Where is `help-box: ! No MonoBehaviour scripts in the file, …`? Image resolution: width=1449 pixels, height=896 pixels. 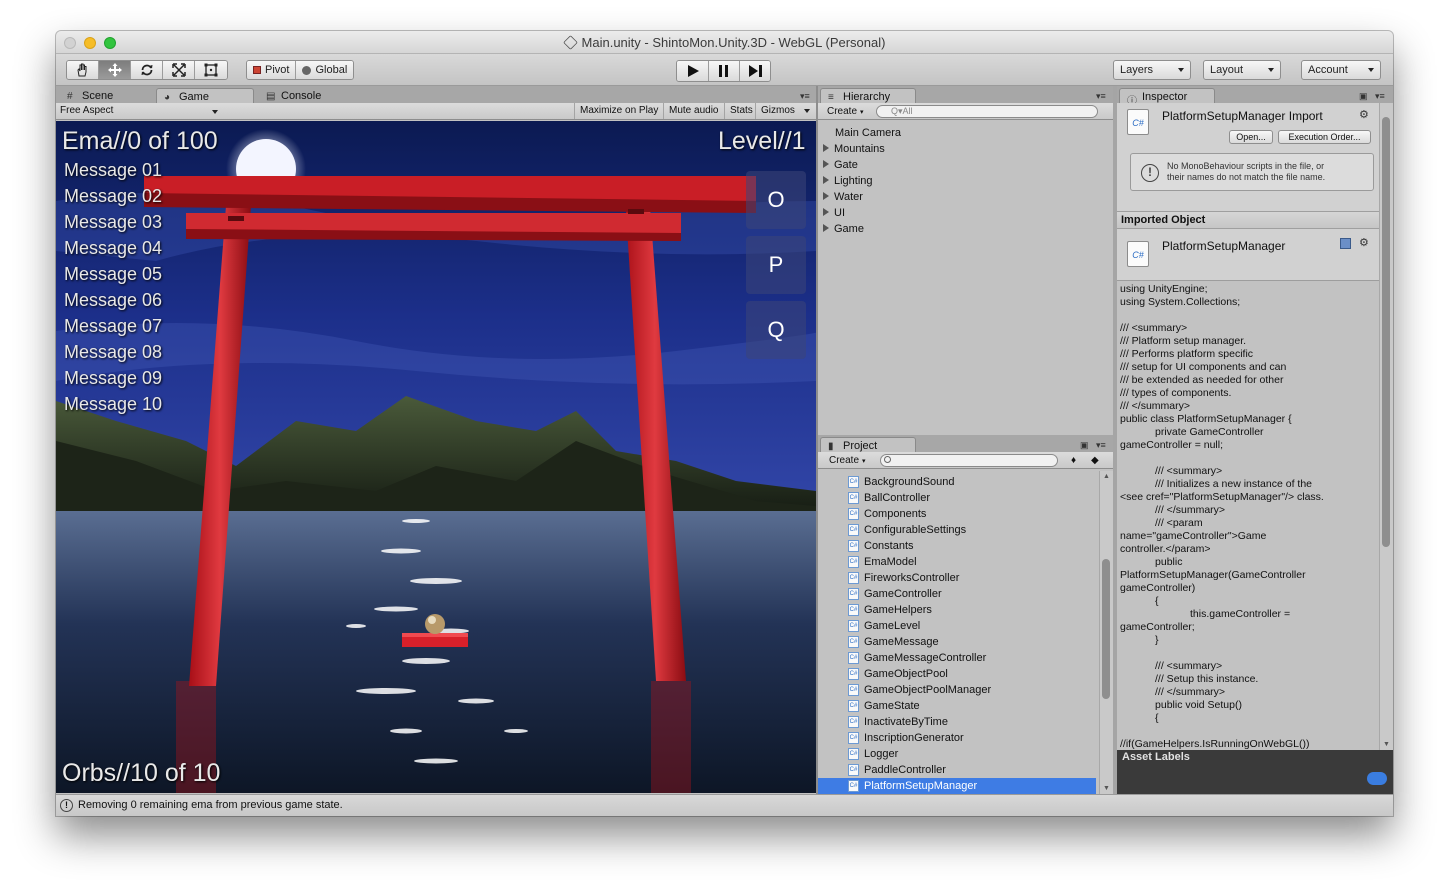
help-box: ! No MonoBehaviour scripts in the file, … is located at coordinates (1252, 172).